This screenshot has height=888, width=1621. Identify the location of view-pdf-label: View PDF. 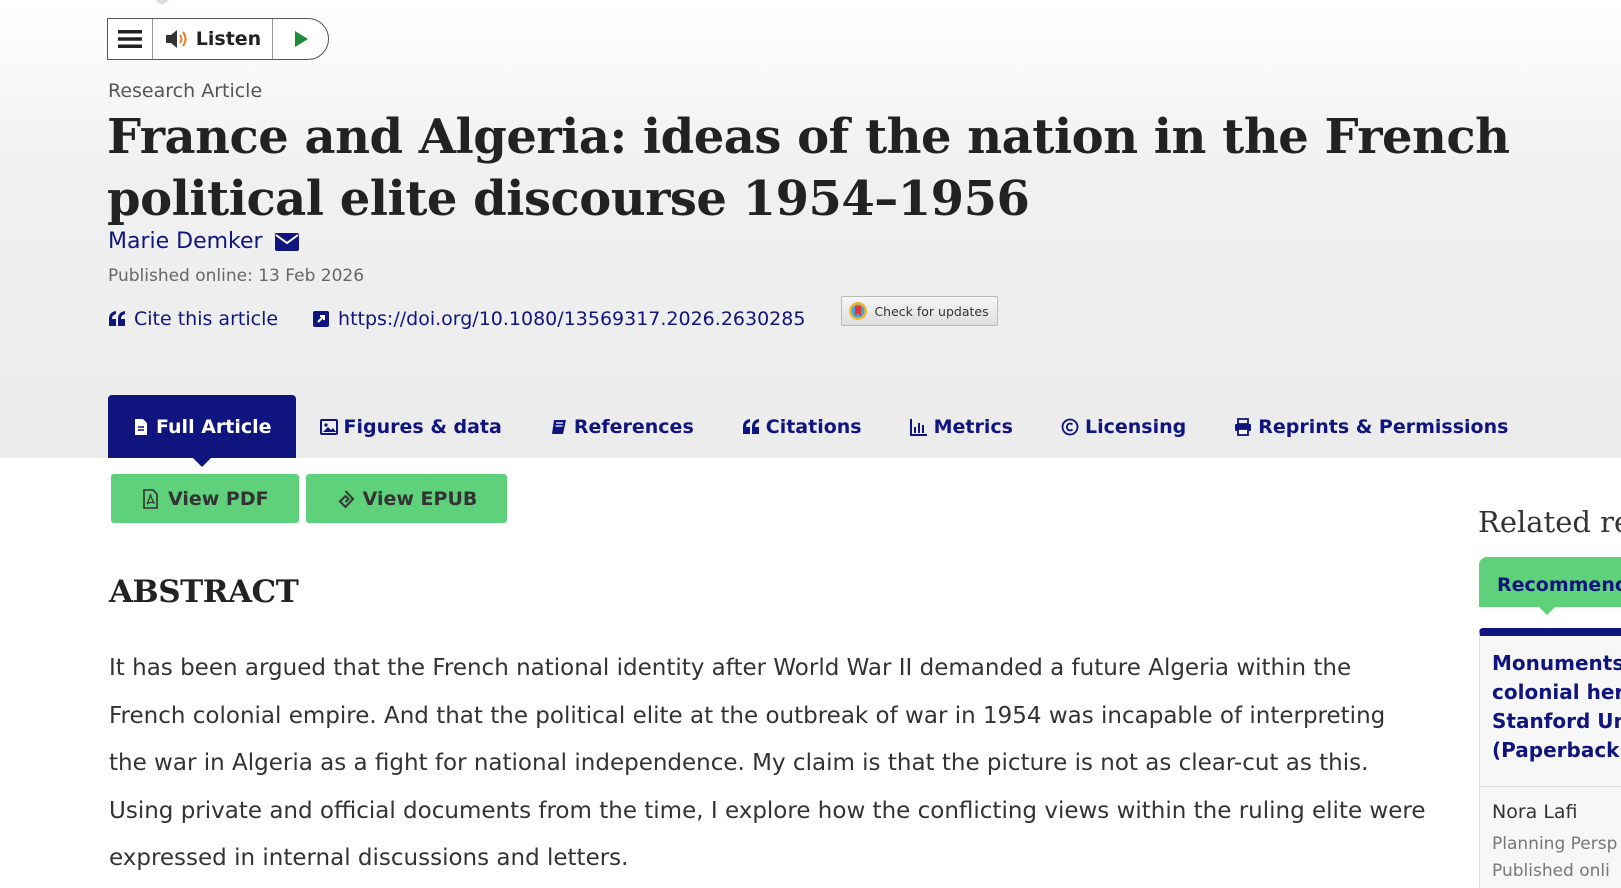
(218, 498).